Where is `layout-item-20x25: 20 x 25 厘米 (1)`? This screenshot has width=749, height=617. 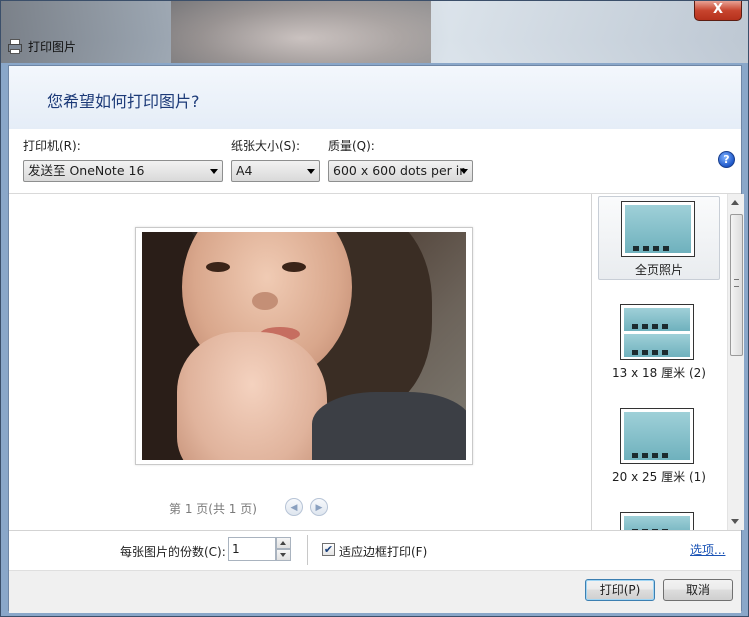
layout-item-20x25: 20 x 25 厘米 (1) is located at coordinates (659, 446).